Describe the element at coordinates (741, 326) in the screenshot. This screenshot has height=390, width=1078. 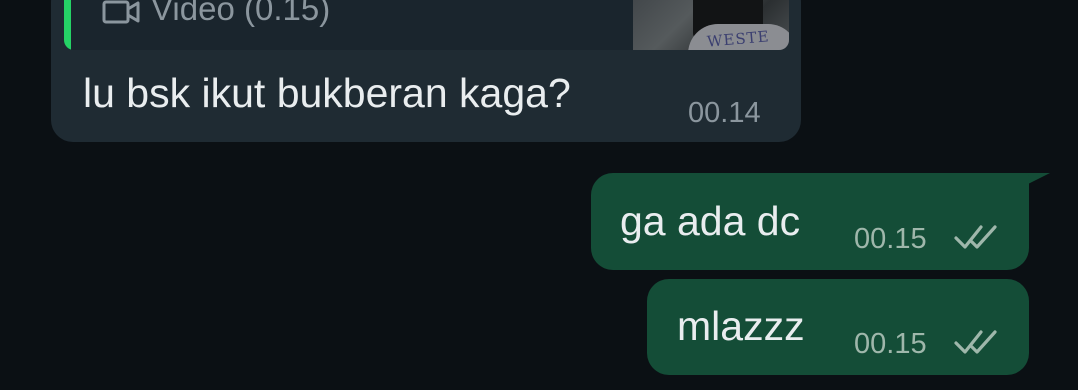
I see `outgoing-message-text: mlazzz` at that location.